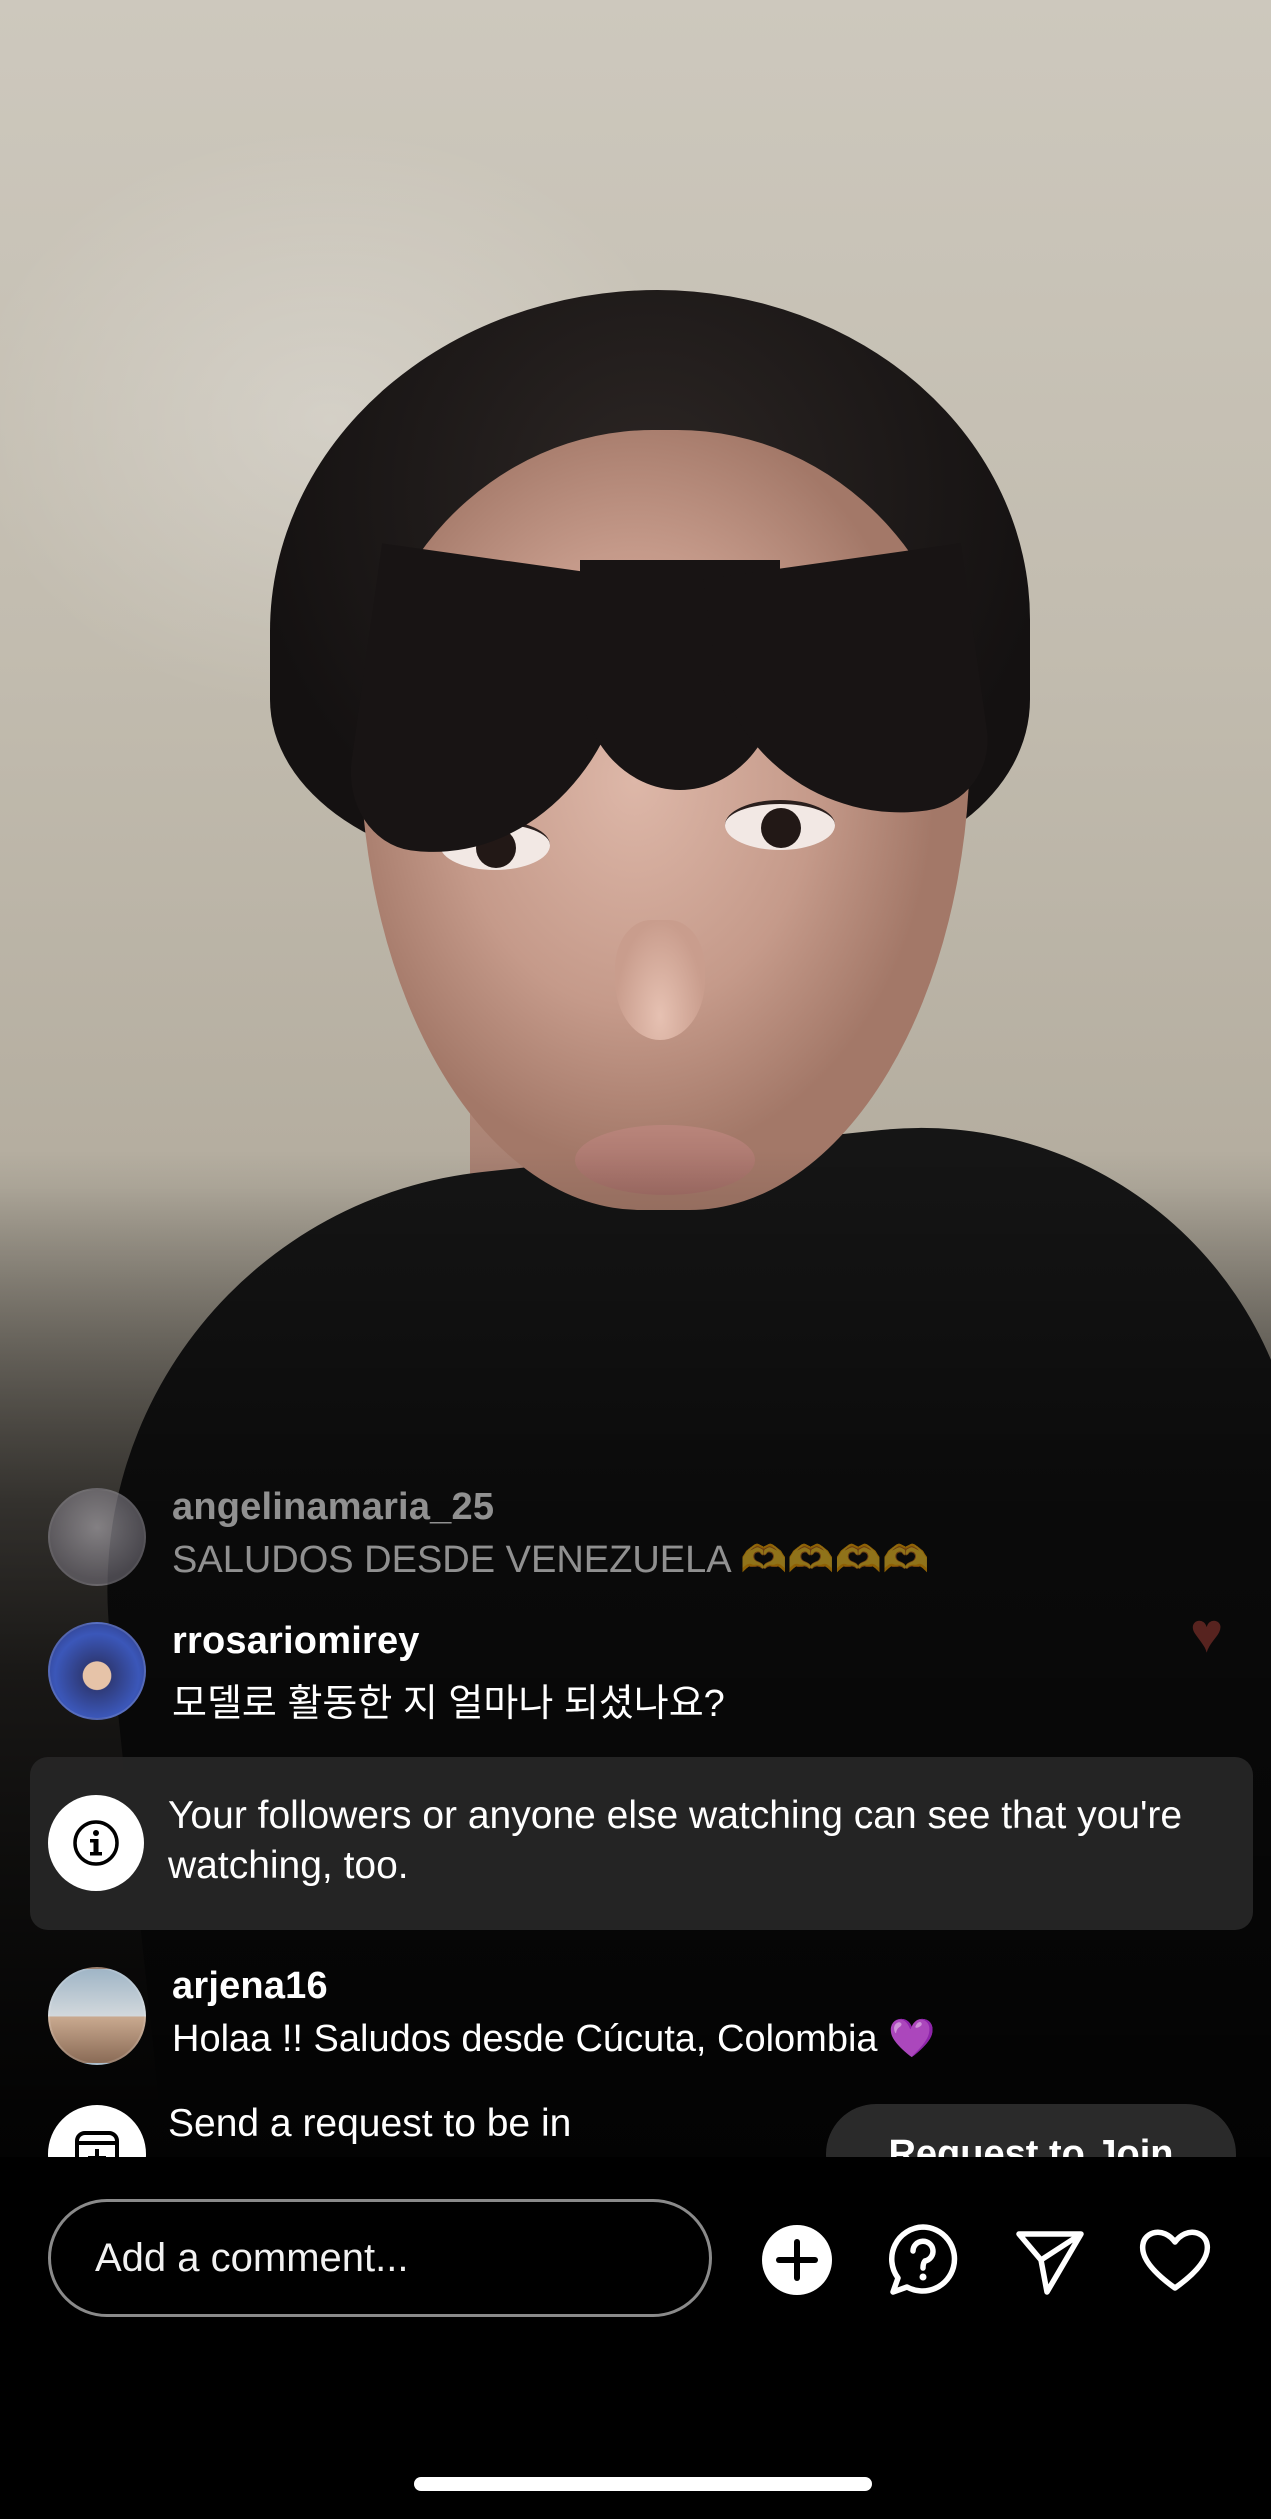 The height and width of the screenshot is (2519, 1271). What do you see at coordinates (296, 1641) in the screenshot?
I see `comment-username: rrosariomirey` at bounding box center [296, 1641].